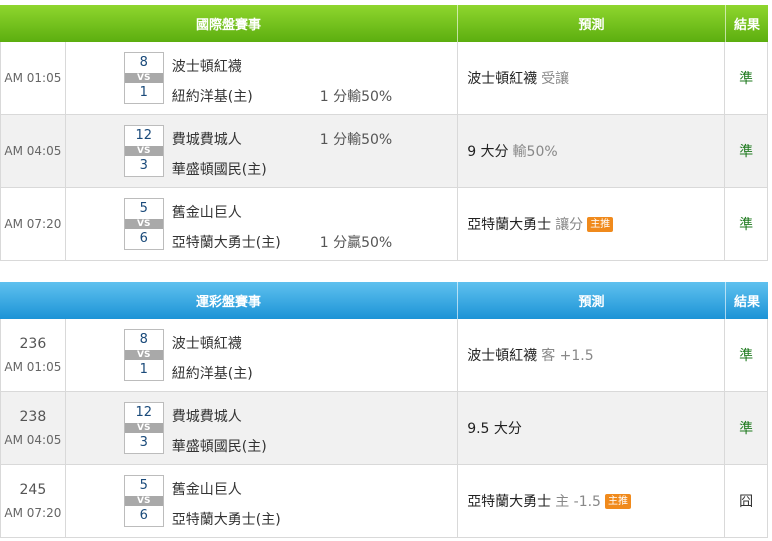 Image resolution: width=772 pixels, height=541 pixels. What do you see at coordinates (262, 355) in the screenshot?
I see `match-cell: 8 VS 1 波士頓紅襪 紐約洋基(主)` at bounding box center [262, 355].